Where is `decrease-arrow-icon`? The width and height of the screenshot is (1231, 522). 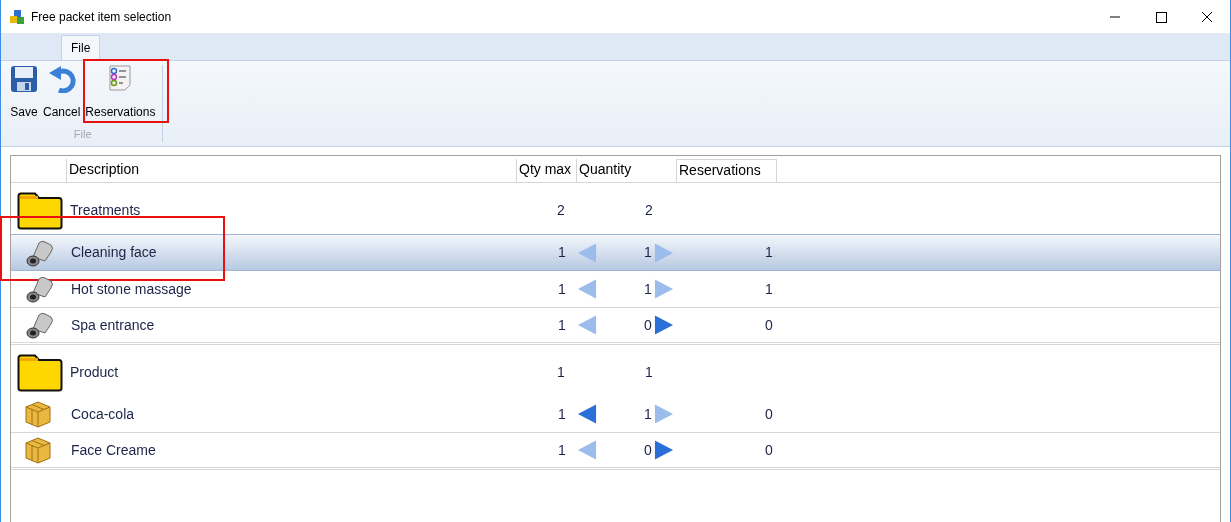 decrease-arrow-icon is located at coordinates (587, 414).